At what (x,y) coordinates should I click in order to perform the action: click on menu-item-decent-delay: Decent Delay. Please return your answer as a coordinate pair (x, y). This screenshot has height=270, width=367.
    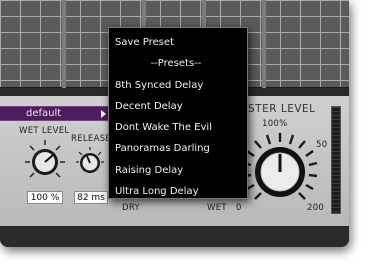
    Looking at the image, I should click on (178, 106).